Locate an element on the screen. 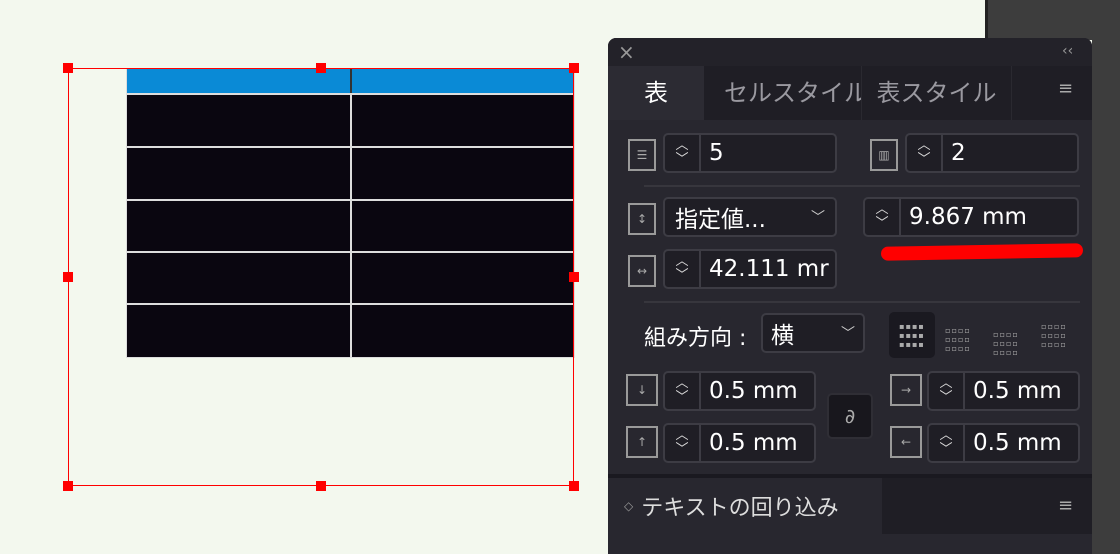 The height and width of the screenshot is (554, 1120). inset-top-stepper: ︿ ﹀ 0.5 mm is located at coordinates (739, 391).